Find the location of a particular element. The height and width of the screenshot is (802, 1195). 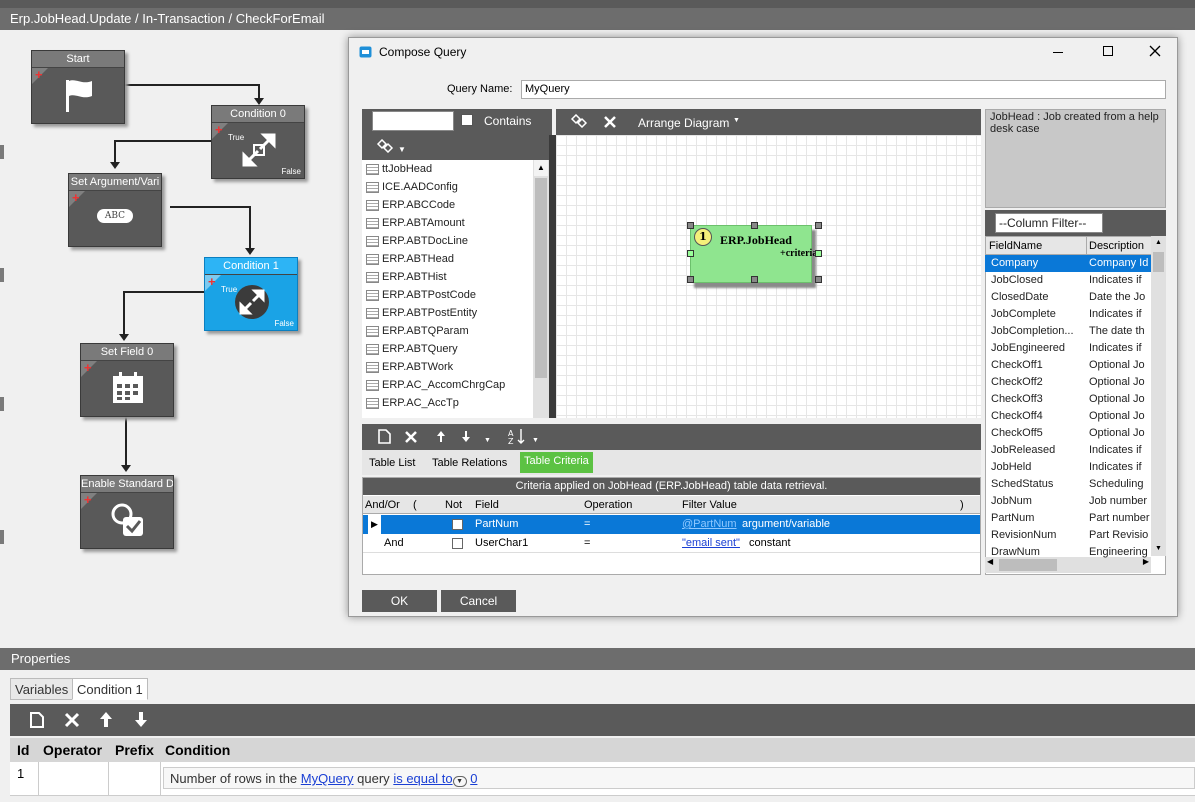

field-row: JobNum Job number is located at coordinates (1068, 501).